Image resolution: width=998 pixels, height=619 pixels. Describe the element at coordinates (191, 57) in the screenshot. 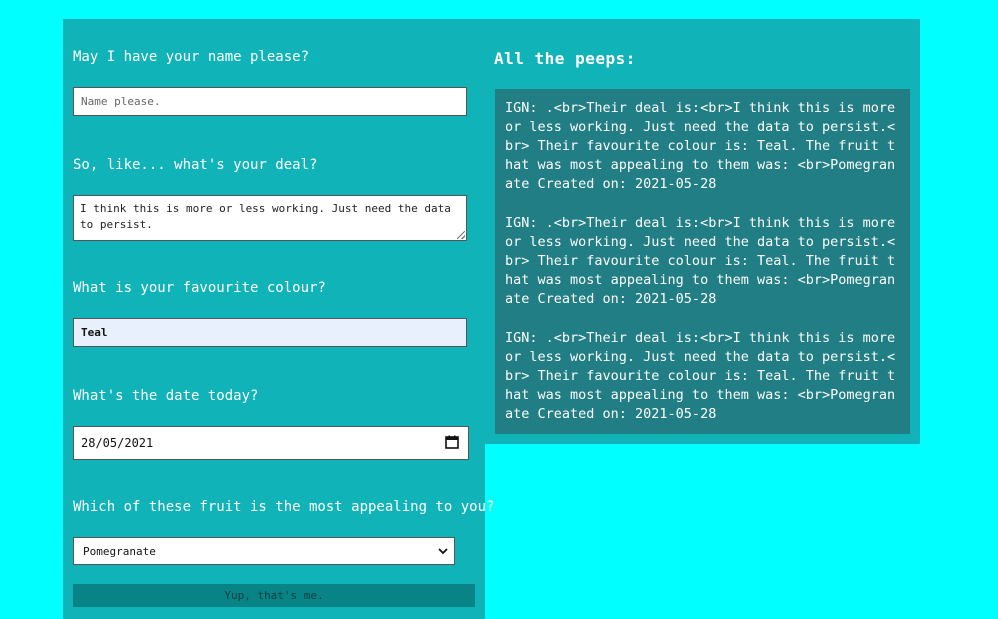

I see `name-label: May I have your name please?` at that location.